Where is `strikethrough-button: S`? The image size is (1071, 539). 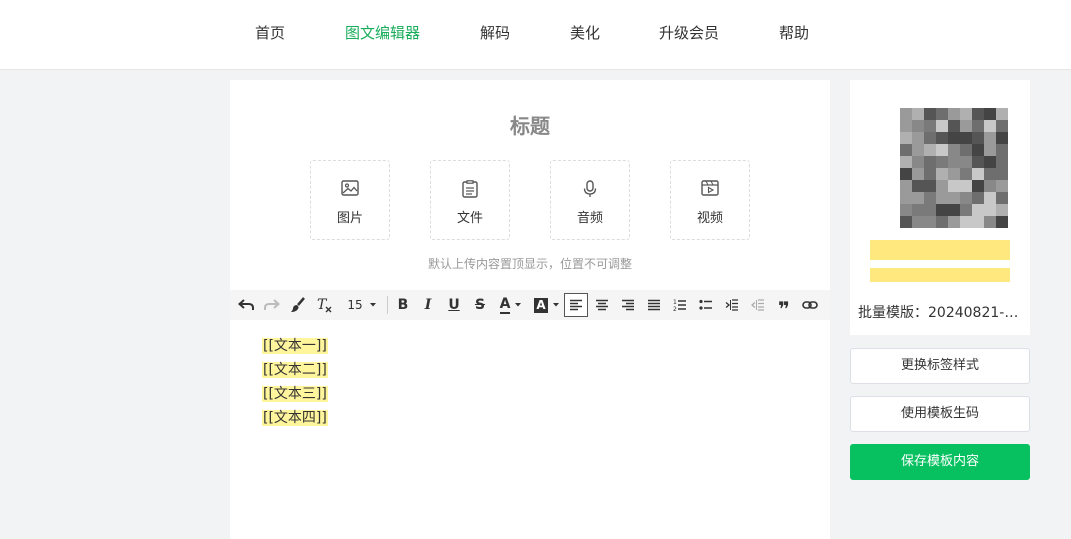
strikethrough-button: S is located at coordinates (480, 305).